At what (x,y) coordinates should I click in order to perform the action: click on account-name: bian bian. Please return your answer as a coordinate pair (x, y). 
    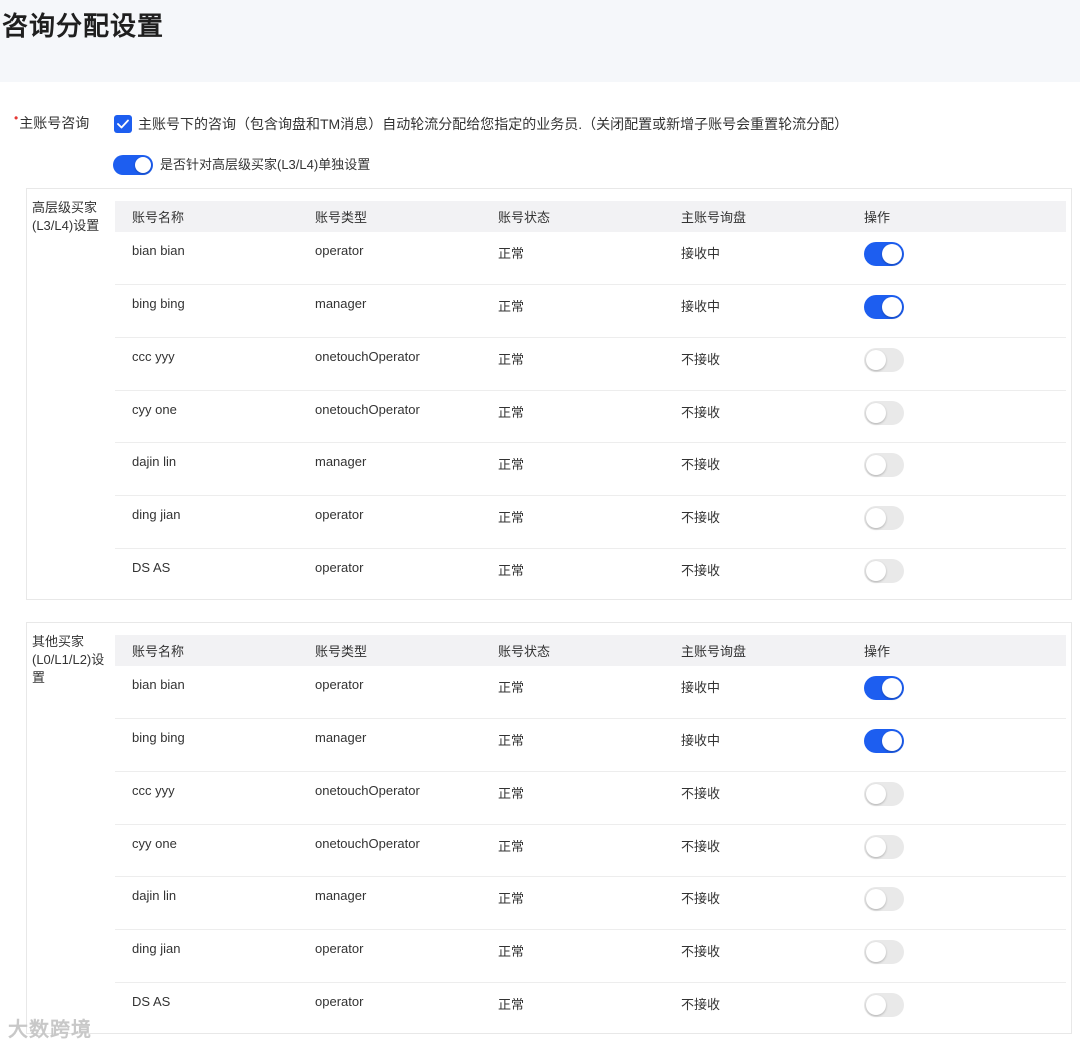
    Looking at the image, I should click on (206, 259).